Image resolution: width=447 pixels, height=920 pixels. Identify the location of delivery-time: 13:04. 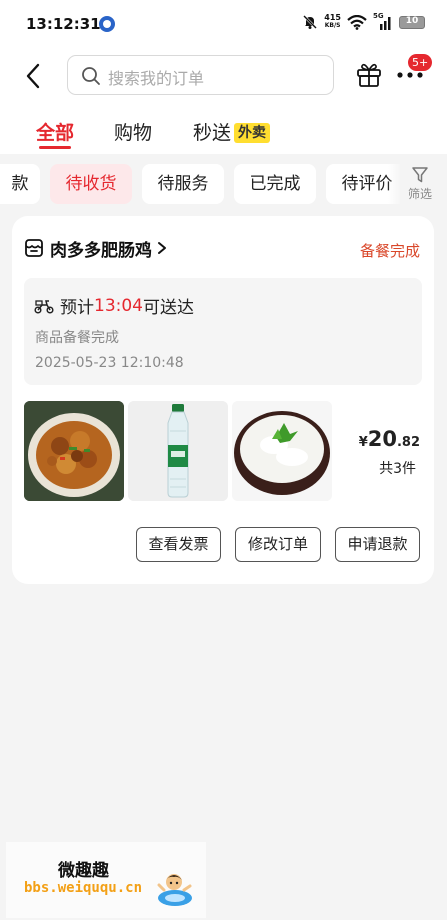
(118, 305).